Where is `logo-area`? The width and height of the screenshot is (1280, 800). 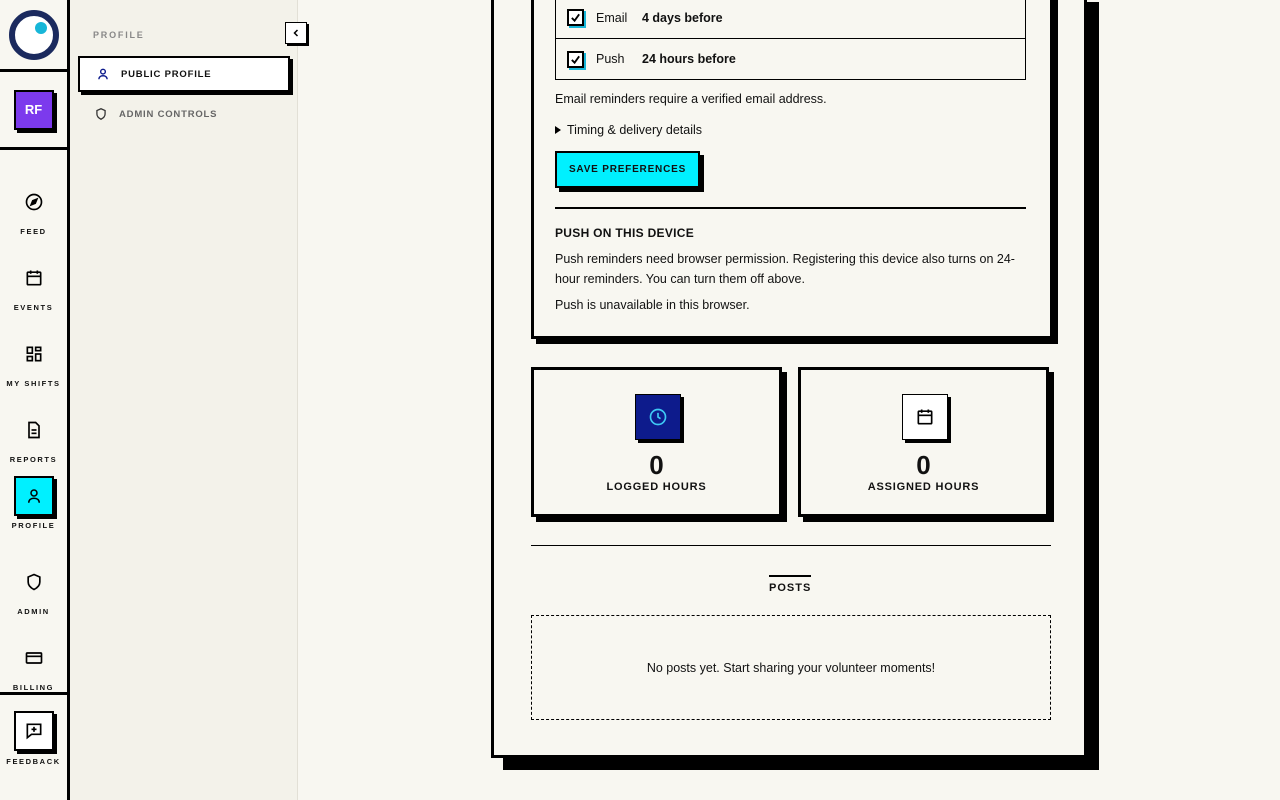 logo-area is located at coordinates (33, 36).